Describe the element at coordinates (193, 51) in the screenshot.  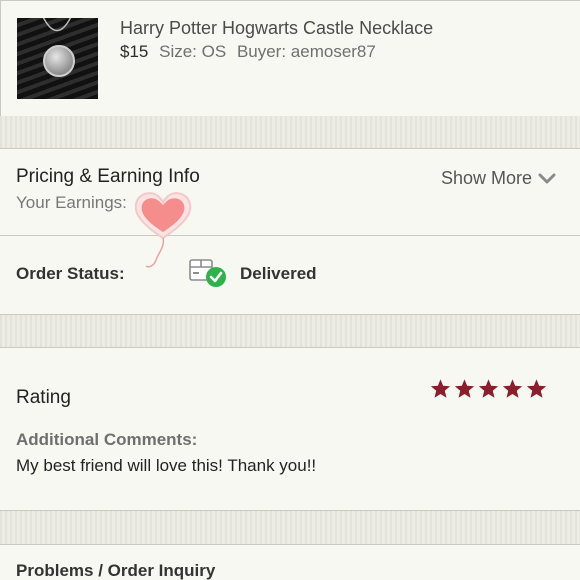
I see `product-size: Size: OS` at that location.